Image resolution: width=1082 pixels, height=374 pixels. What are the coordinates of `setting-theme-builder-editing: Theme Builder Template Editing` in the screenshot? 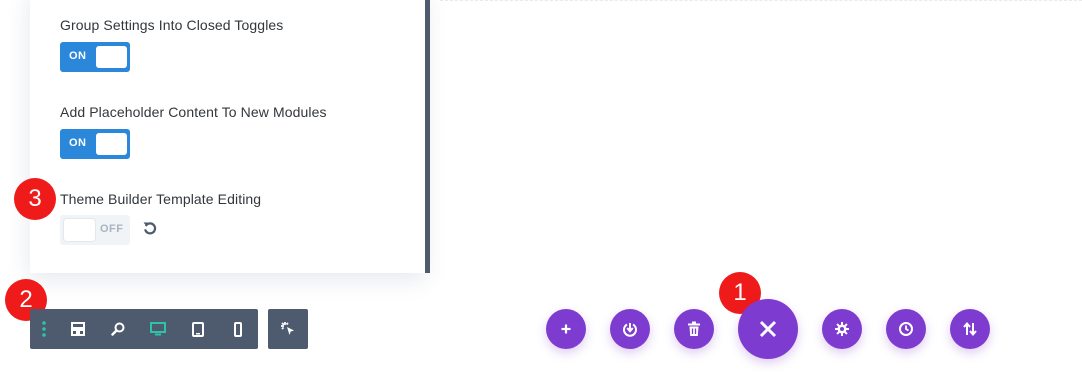 It's located at (160, 199).